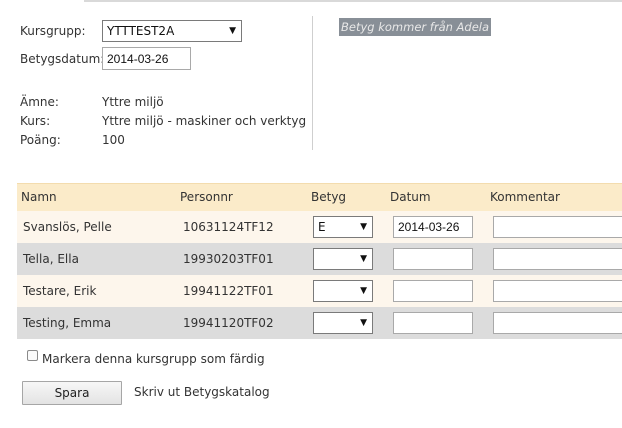  I want to click on col-datum: Datum, so click(410, 197).